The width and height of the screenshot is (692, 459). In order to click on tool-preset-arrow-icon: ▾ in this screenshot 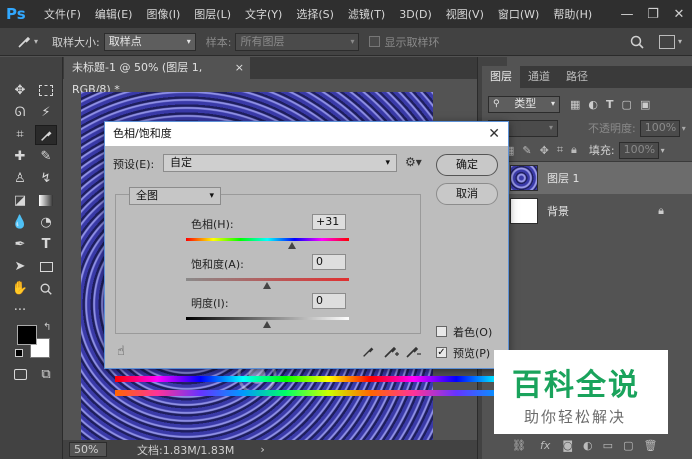, I will do `click(36, 41)`.